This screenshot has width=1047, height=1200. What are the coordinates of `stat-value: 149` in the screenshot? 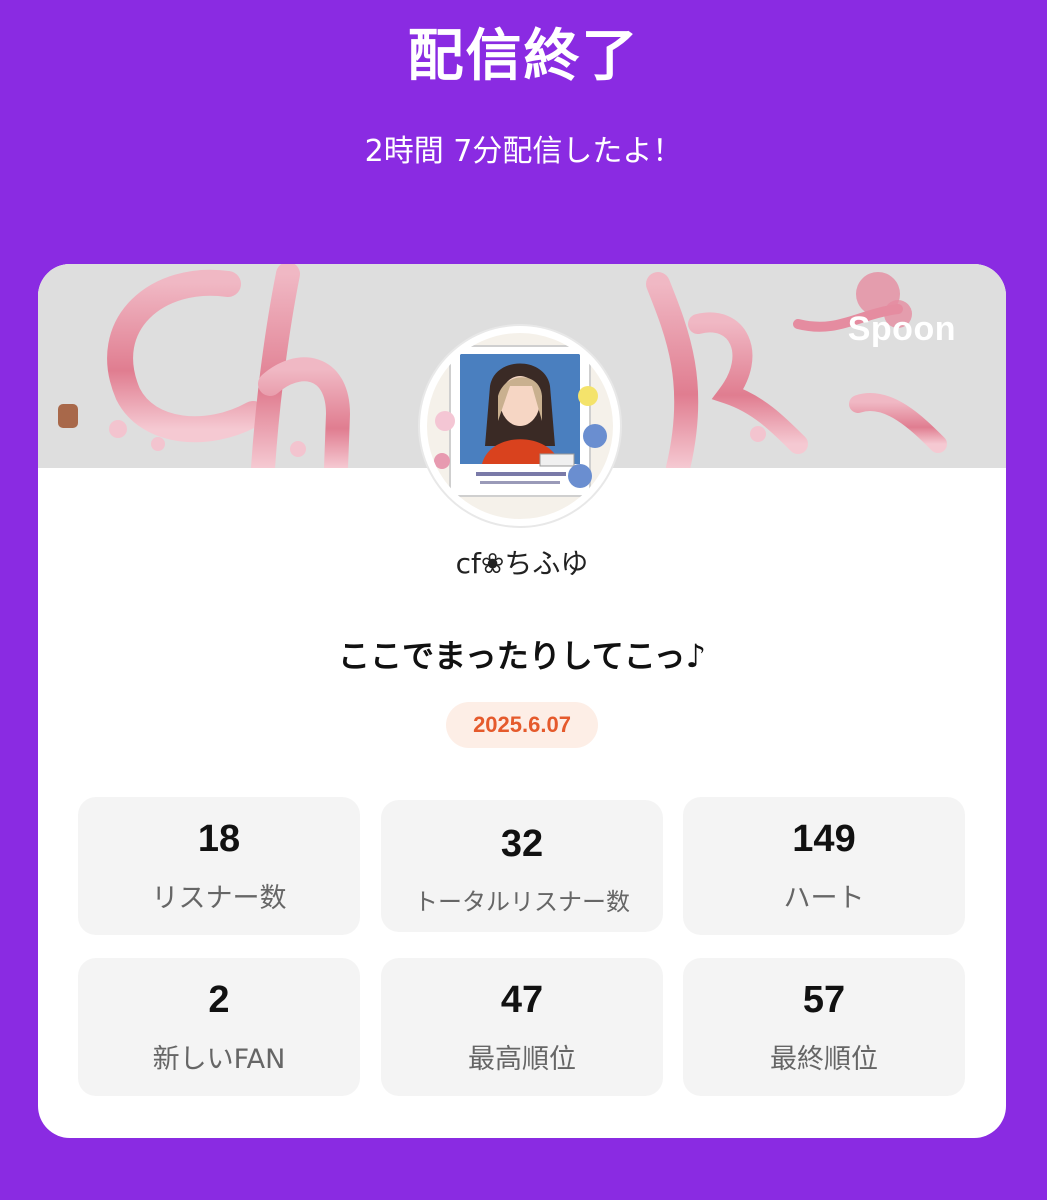 It's located at (824, 839).